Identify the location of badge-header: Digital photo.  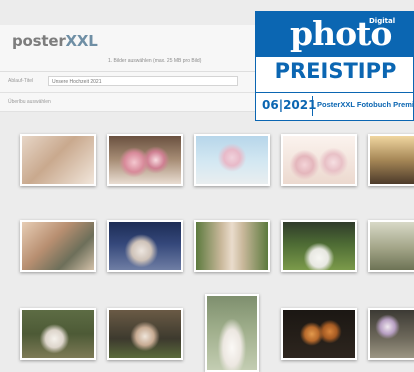
(335, 34).